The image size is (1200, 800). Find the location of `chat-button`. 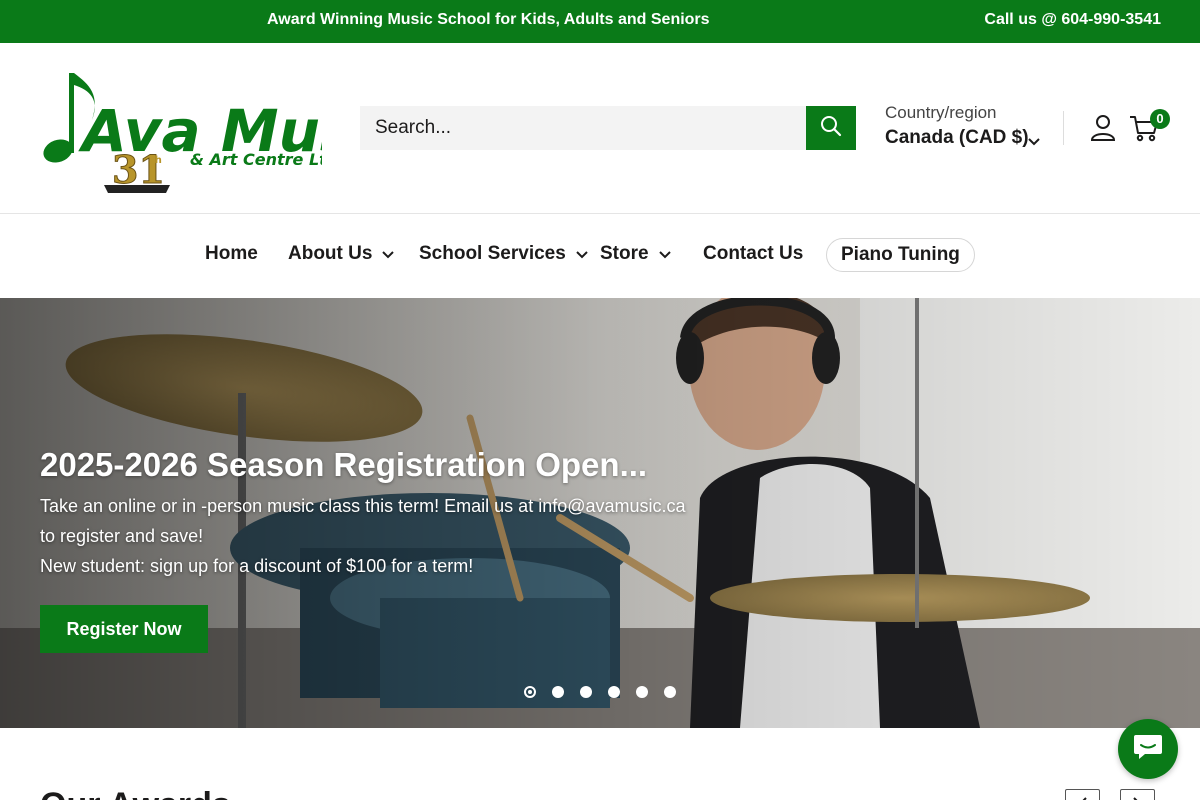

chat-button is located at coordinates (1148, 749).